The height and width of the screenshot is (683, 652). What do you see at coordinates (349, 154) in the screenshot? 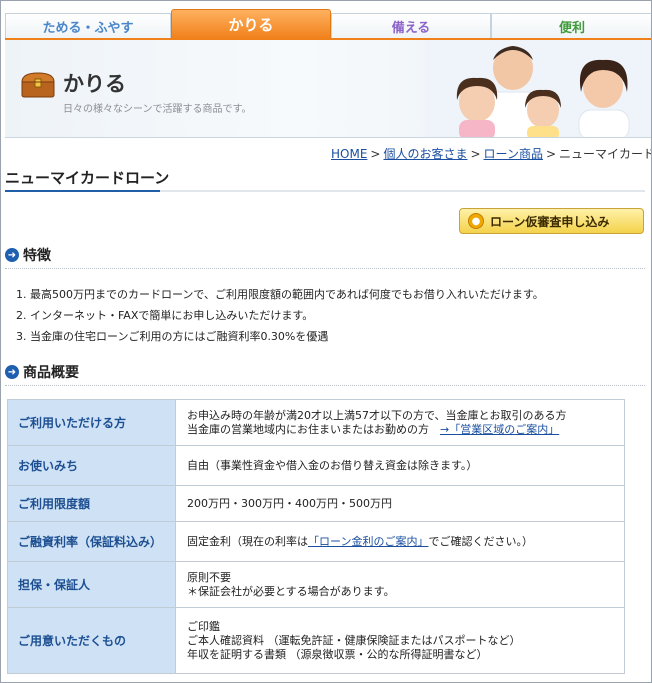
I see `breadcrumb-home: HOME` at bounding box center [349, 154].